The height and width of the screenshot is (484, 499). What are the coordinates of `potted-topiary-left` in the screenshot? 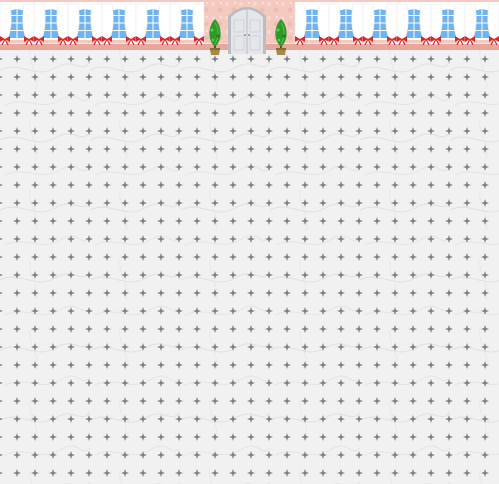 It's located at (215, 37).